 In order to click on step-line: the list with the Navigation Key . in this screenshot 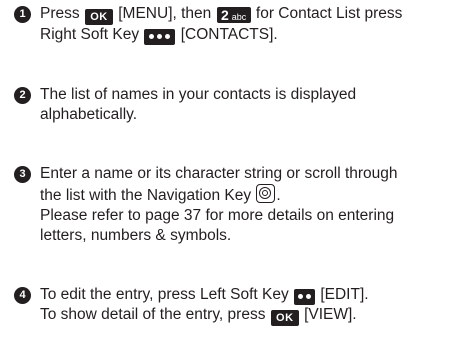, I will do `click(250, 195)`.